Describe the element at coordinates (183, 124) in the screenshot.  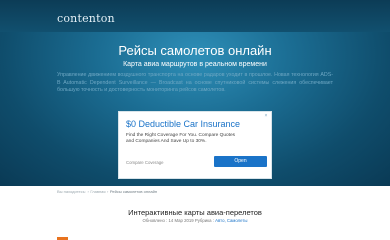
I see `ad-headline: $0 Deductible Car Insurance` at that location.